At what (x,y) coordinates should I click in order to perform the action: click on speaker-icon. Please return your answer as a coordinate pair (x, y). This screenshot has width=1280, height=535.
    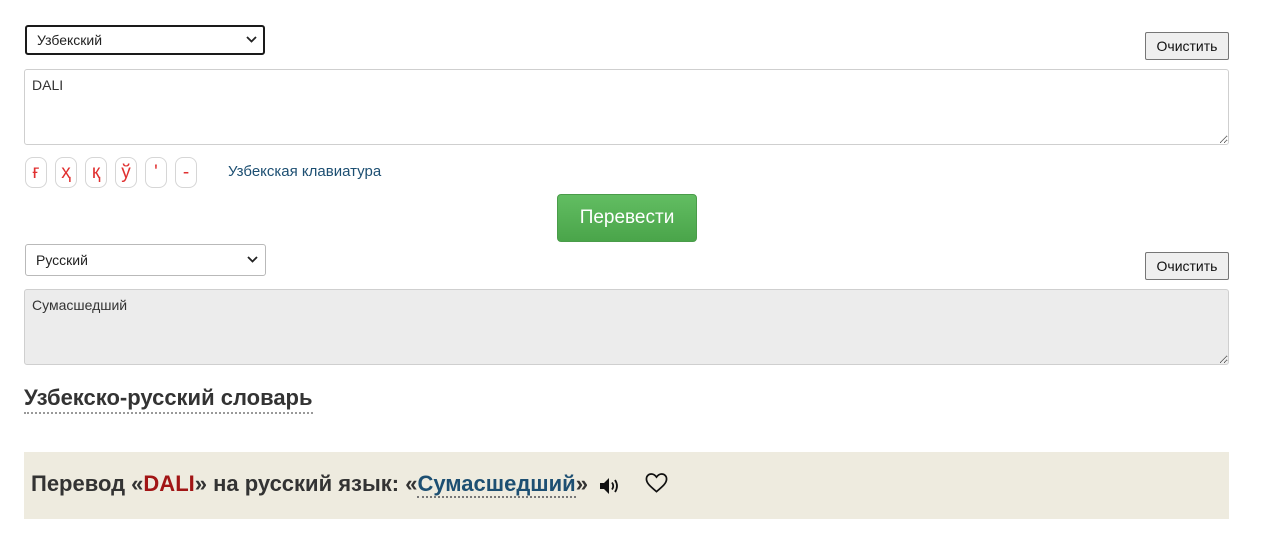
    Looking at the image, I should click on (611, 488).